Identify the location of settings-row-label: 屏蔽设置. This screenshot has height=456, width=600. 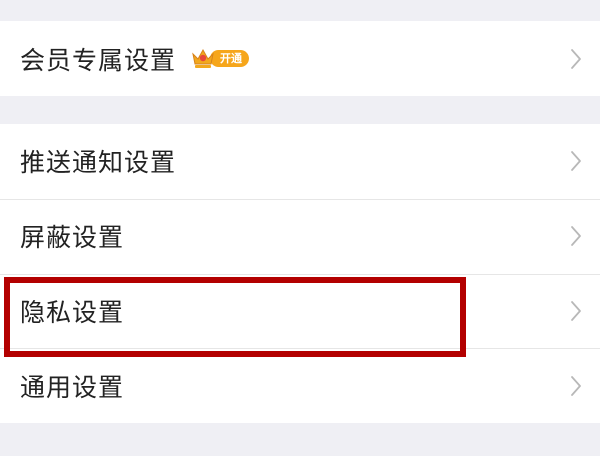
(72, 238).